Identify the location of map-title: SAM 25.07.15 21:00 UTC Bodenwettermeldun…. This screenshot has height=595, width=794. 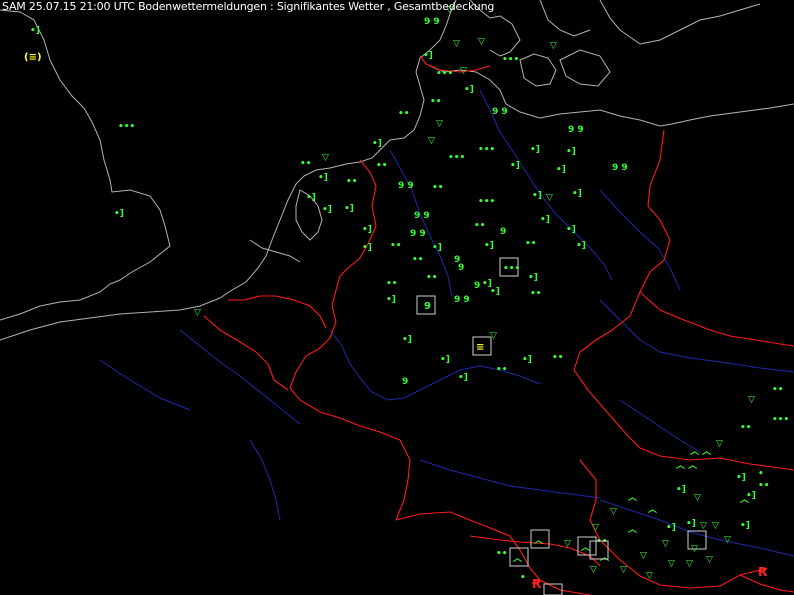
(248, 6).